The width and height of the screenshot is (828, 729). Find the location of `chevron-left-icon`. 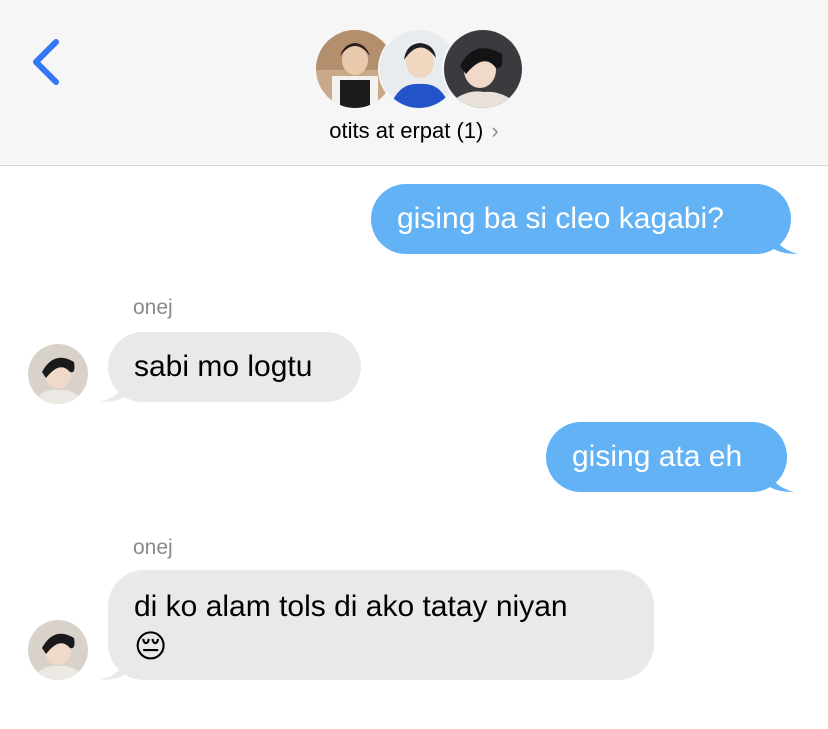

chevron-left-icon is located at coordinates (46, 62).